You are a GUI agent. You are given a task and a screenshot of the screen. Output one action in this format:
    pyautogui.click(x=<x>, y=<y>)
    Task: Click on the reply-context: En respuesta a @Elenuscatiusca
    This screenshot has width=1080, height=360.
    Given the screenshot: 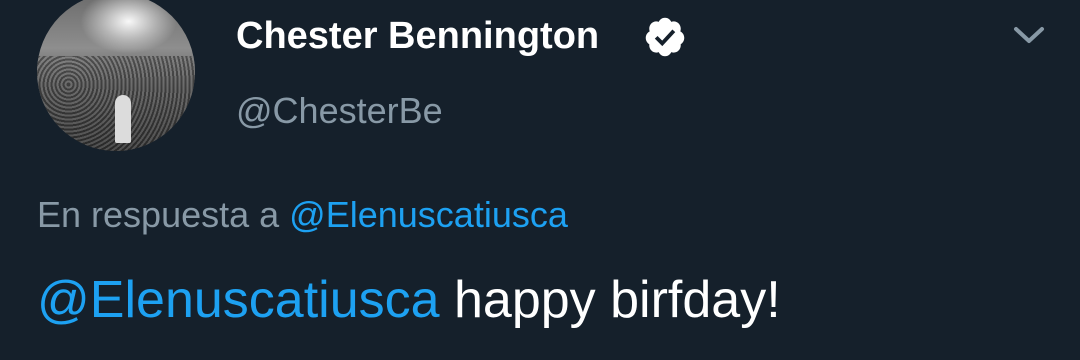 What is the action you would take?
    pyautogui.click(x=302, y=215)
    